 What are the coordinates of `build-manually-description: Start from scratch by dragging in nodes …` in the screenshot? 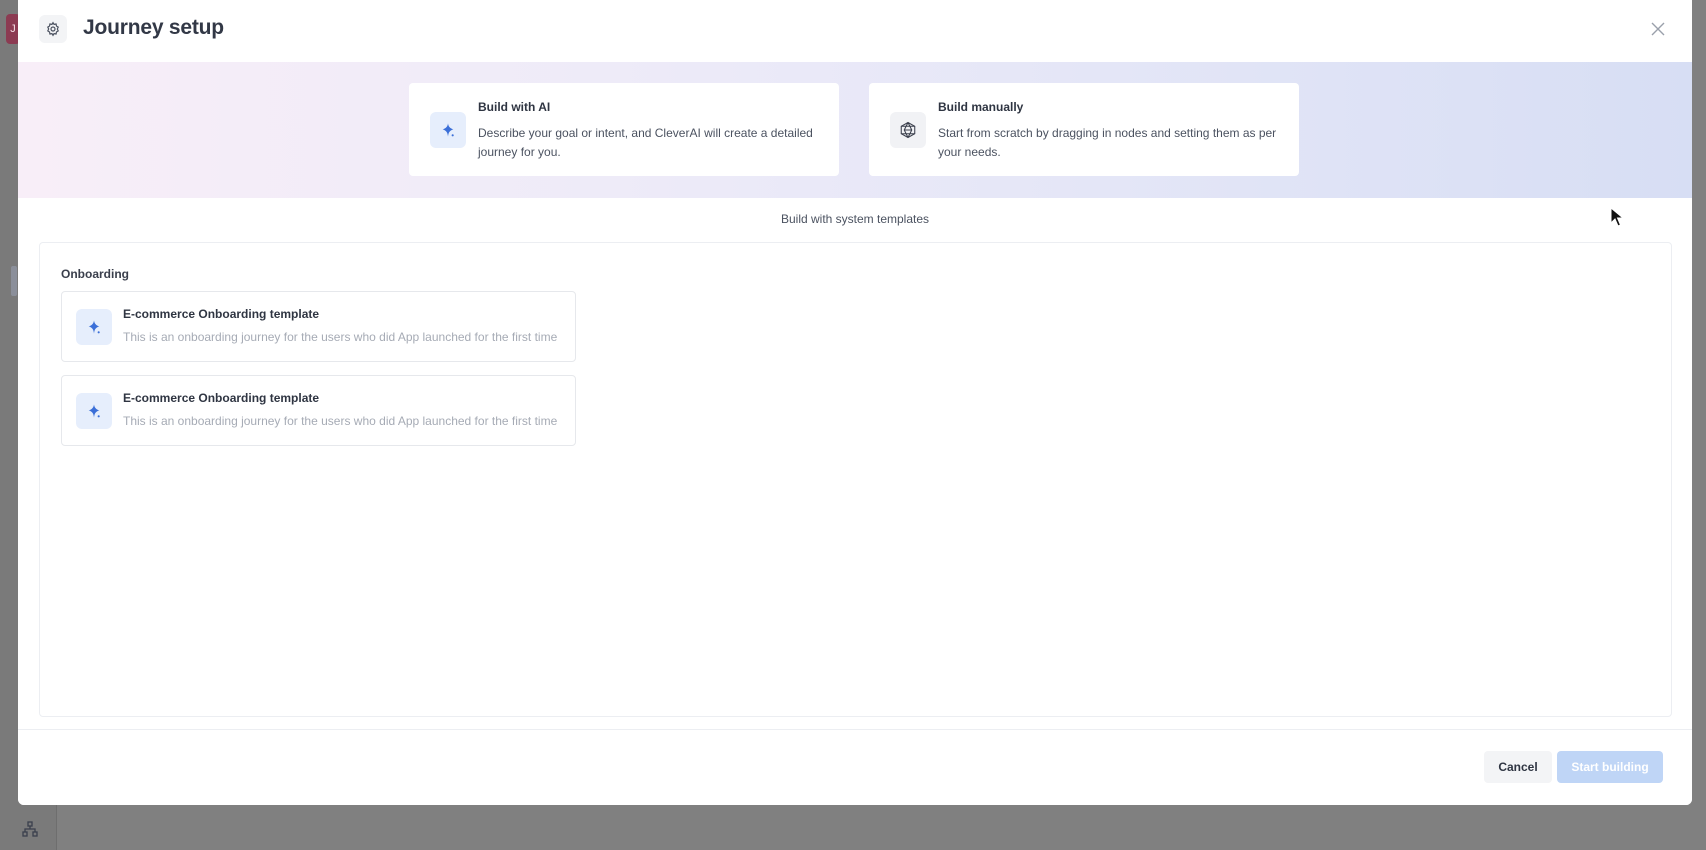 It's located at (1107, 142).